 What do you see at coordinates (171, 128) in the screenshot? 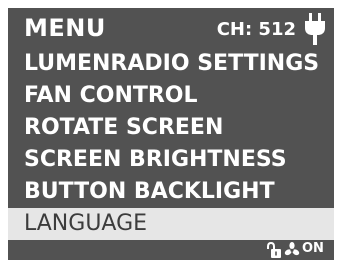
I see `menu-item-rotate-screen: ROTATE SCREEN` at bounding box center [171, 128].